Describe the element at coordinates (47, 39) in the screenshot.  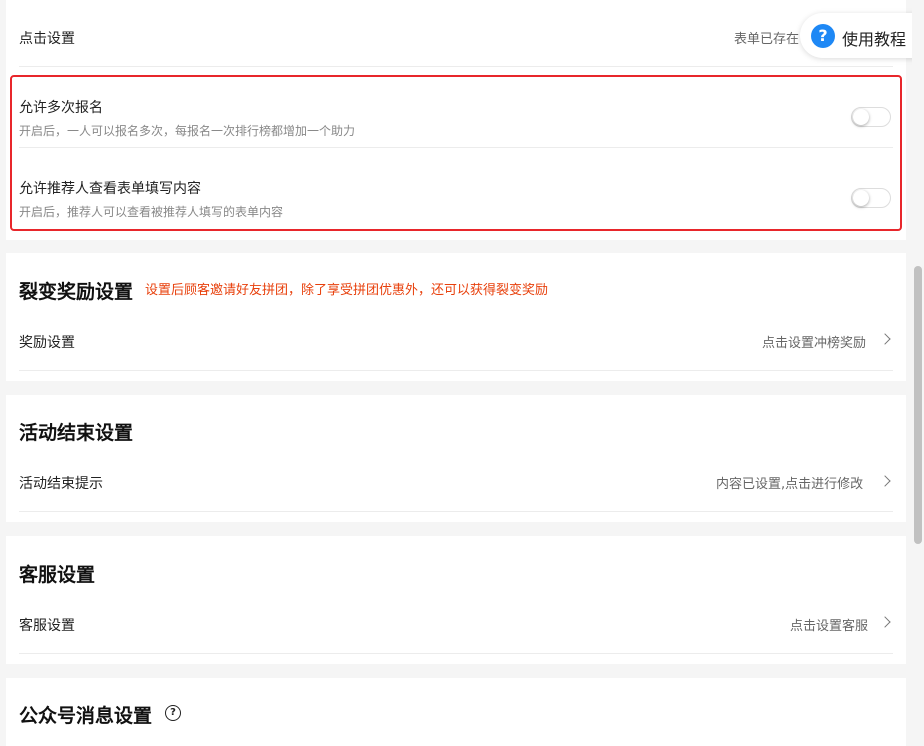
I see `click-settings-label: 点击设置` at that location.